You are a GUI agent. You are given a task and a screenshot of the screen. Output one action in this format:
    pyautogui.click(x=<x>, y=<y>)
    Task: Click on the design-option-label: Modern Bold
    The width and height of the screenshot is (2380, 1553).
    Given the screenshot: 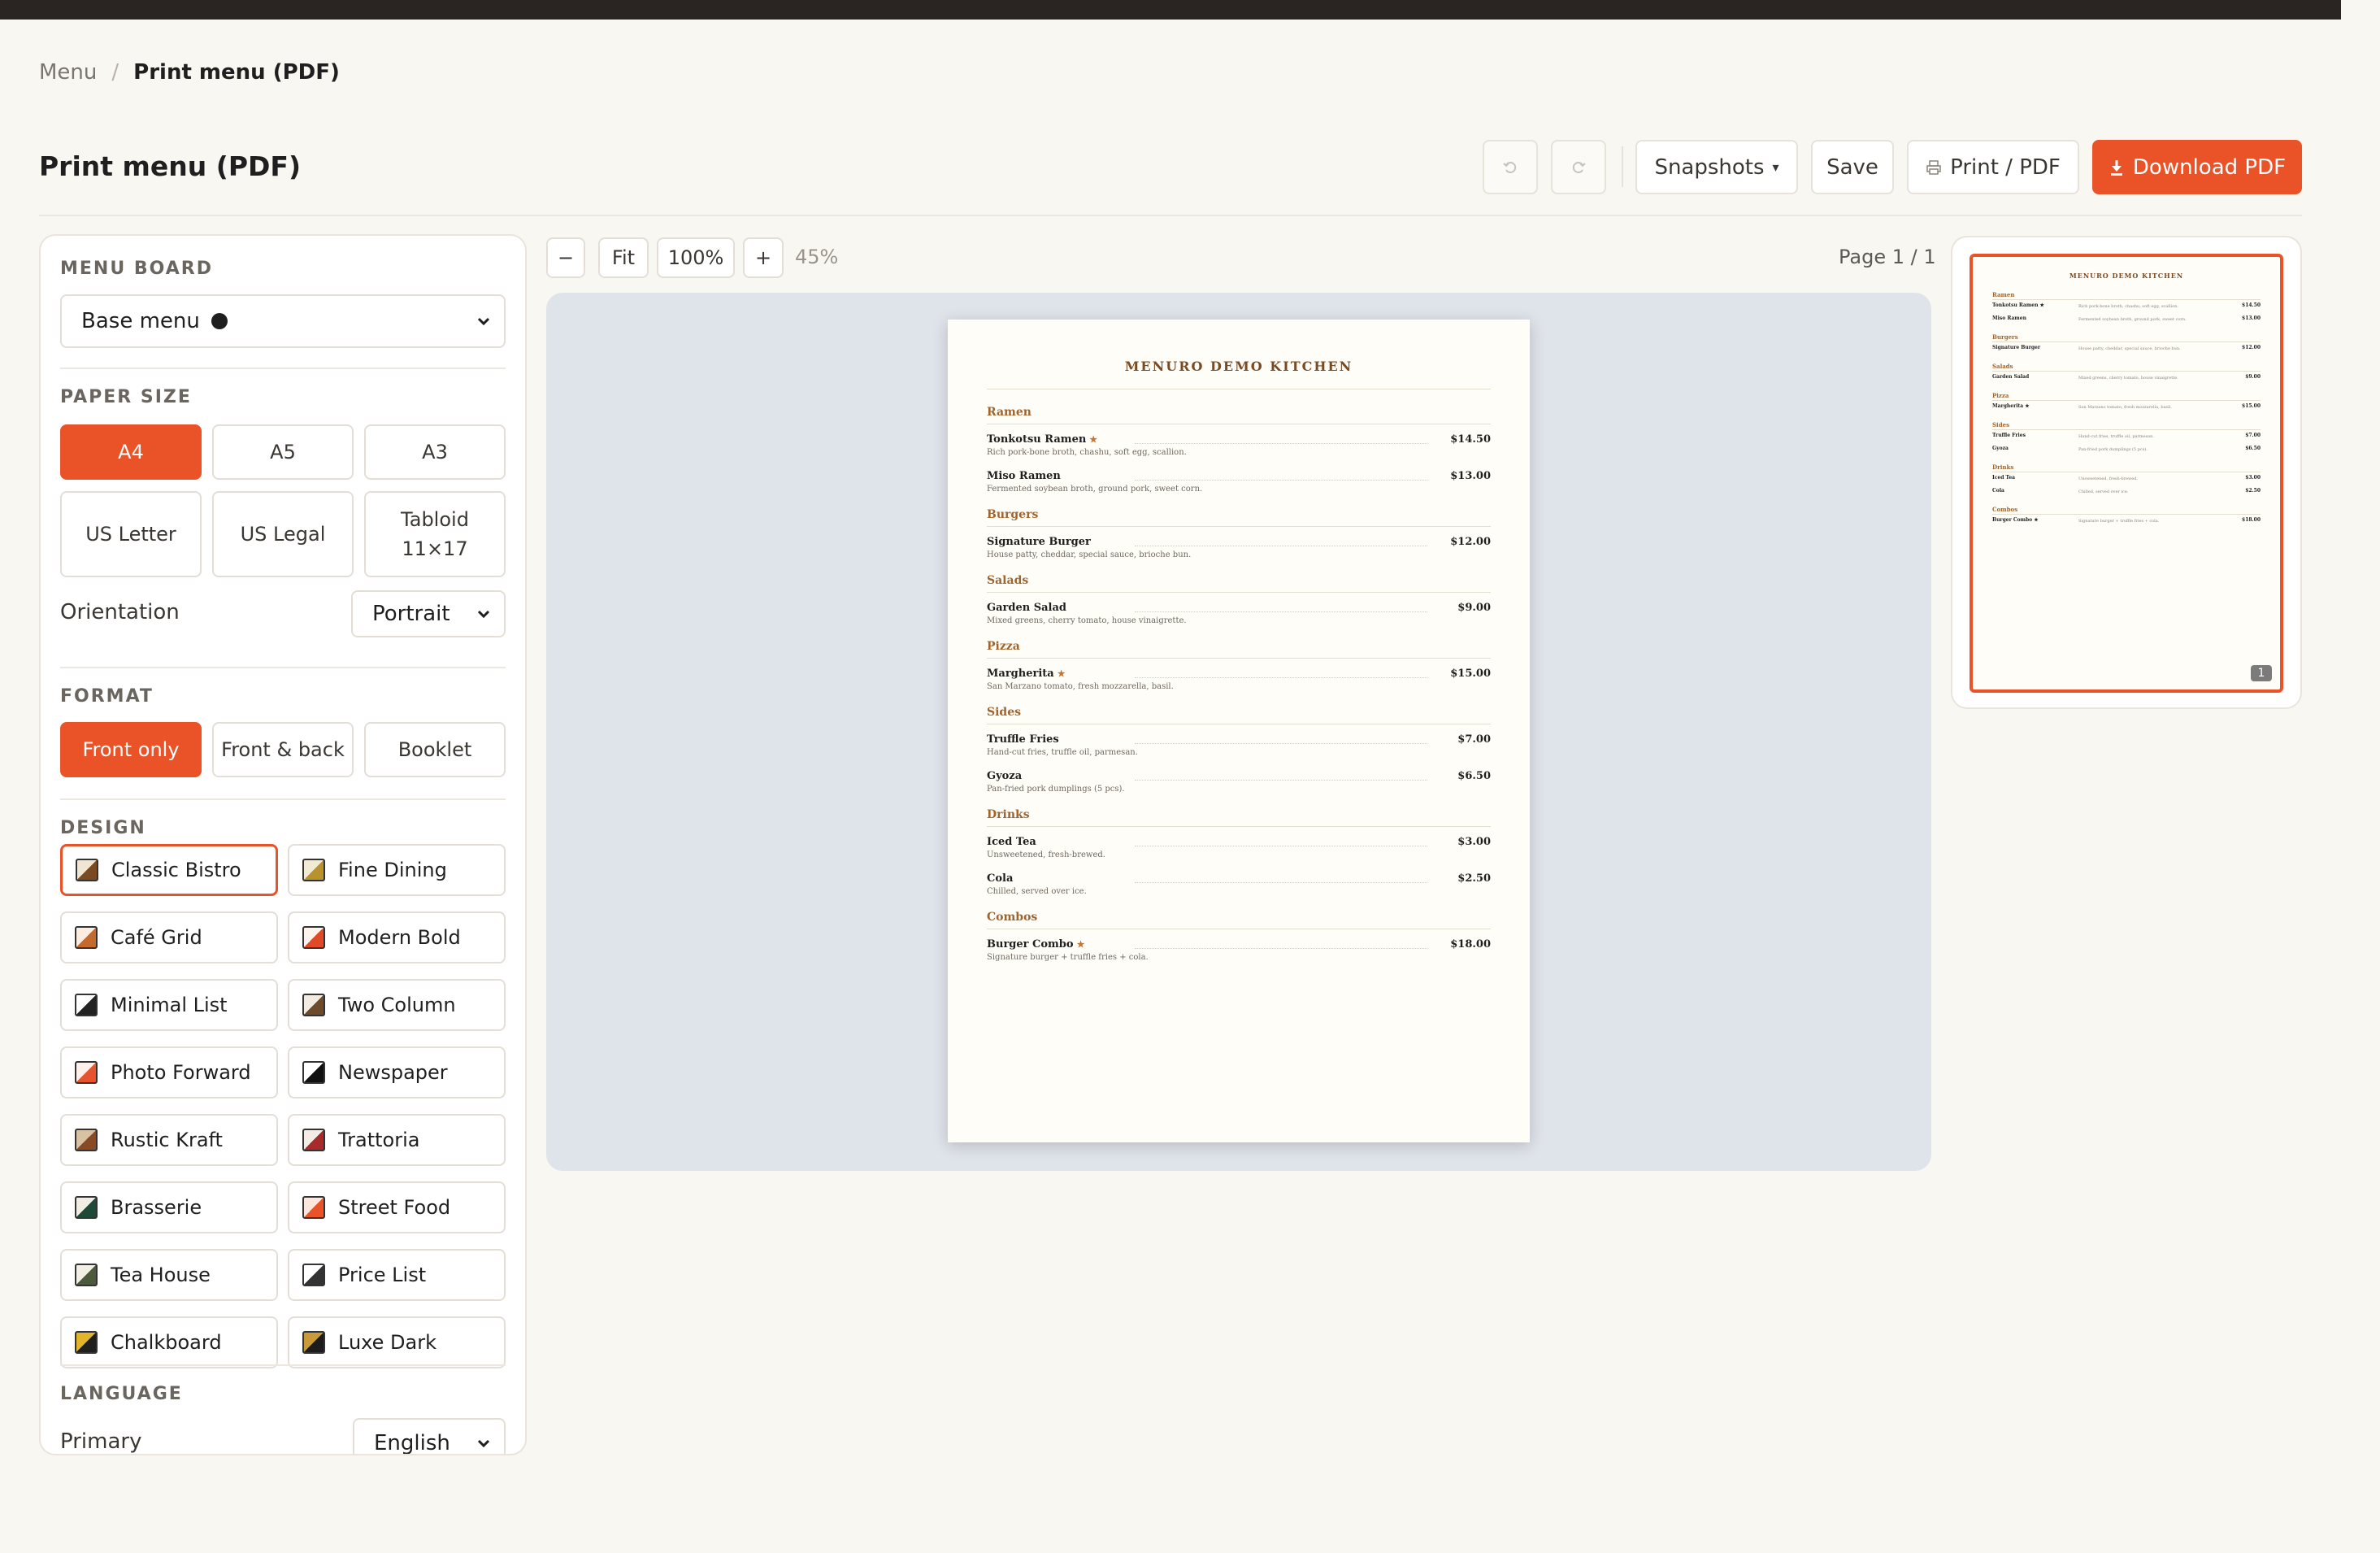 What is the action you would take?
    pyautogui.click(x=399, y=938)
    